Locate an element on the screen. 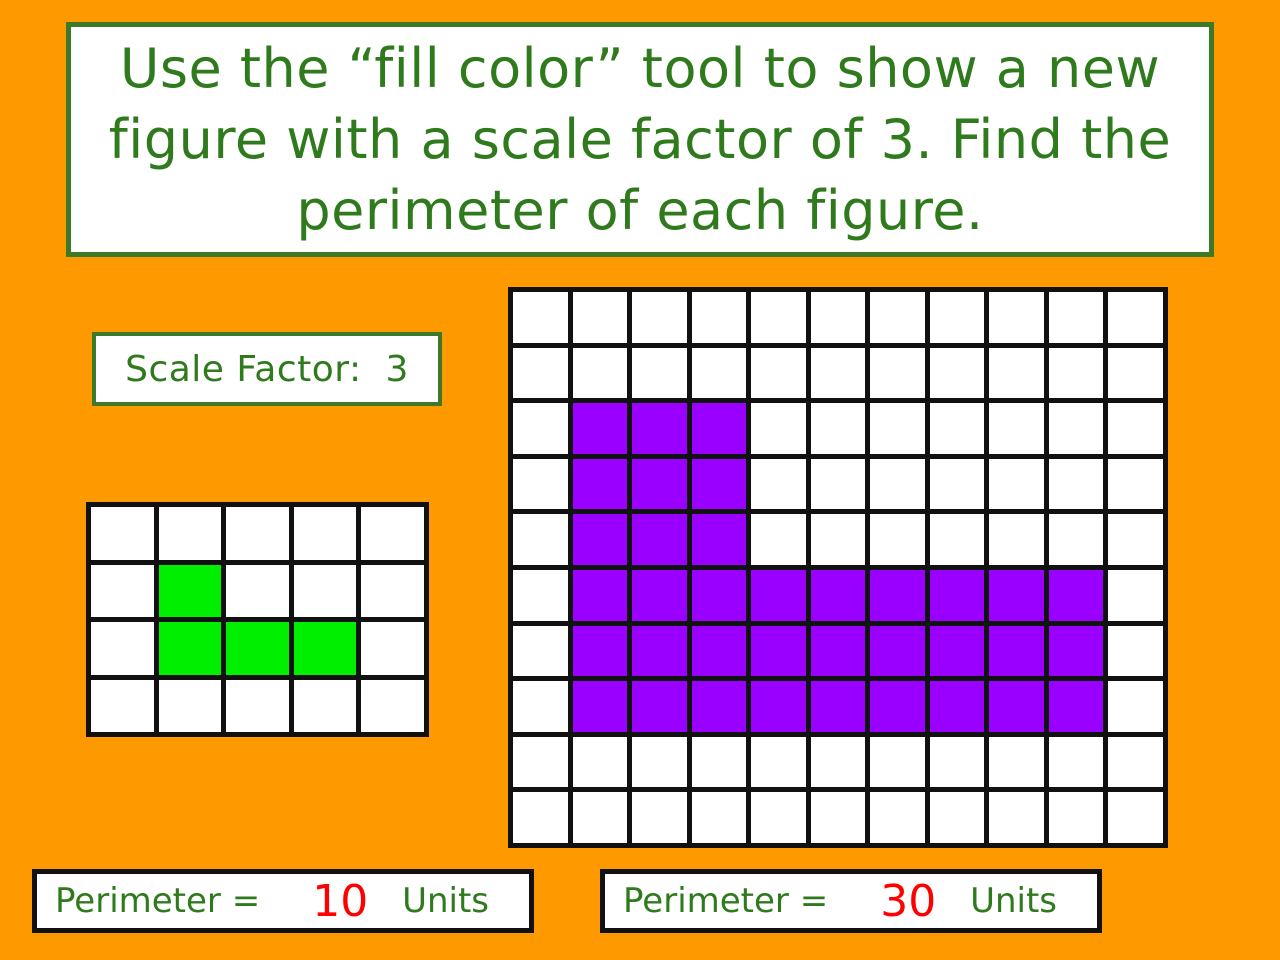 The height and width of the screenshot is (960, 1280). perimeter-box-small-figure: Perimeter = 10 Units is located at coordinates (283, 901).